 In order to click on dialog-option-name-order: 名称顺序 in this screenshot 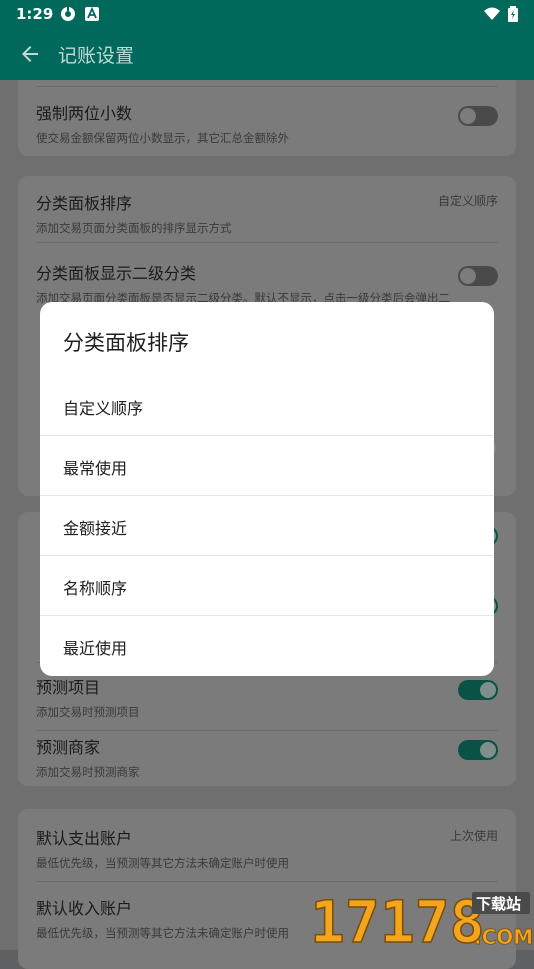, I will do `click(267, 586)`.